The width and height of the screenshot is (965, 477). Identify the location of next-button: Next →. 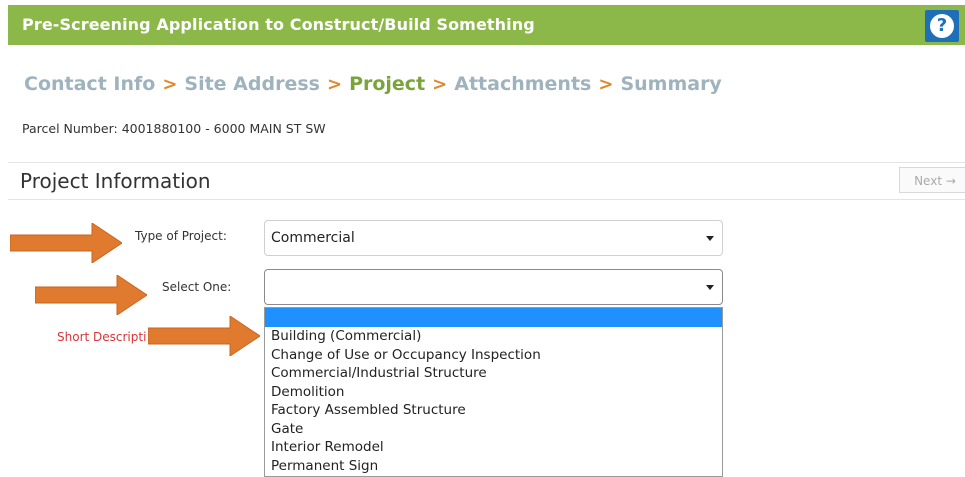
(932, 180).